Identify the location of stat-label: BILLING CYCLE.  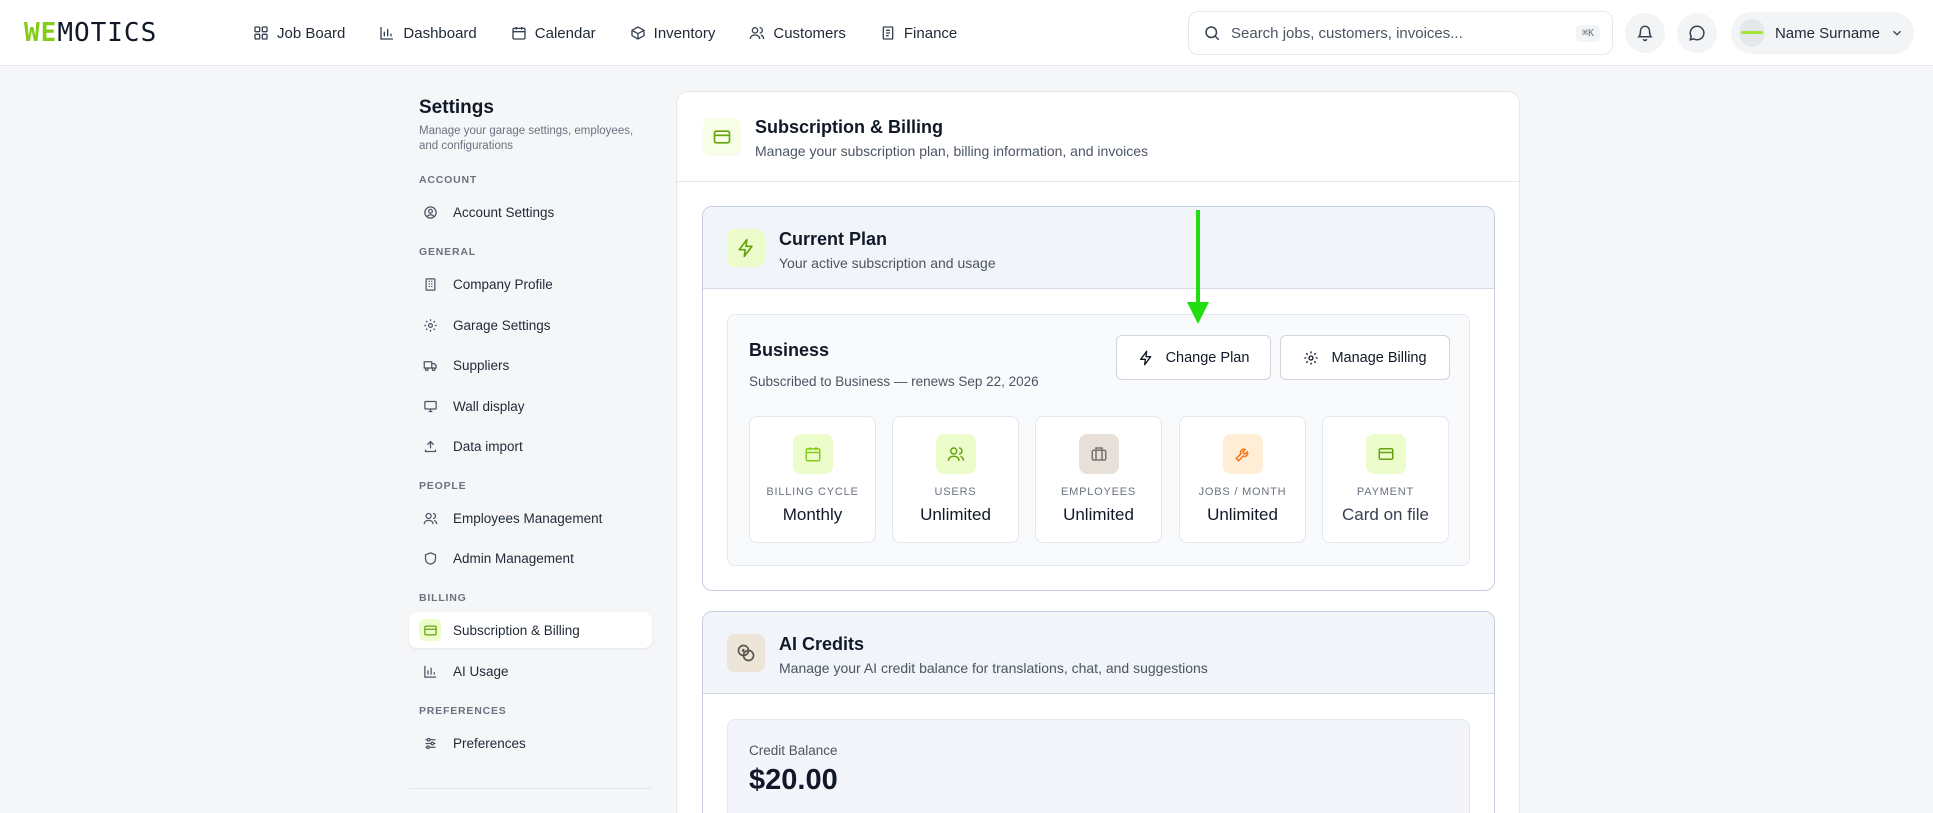
(812, 492).